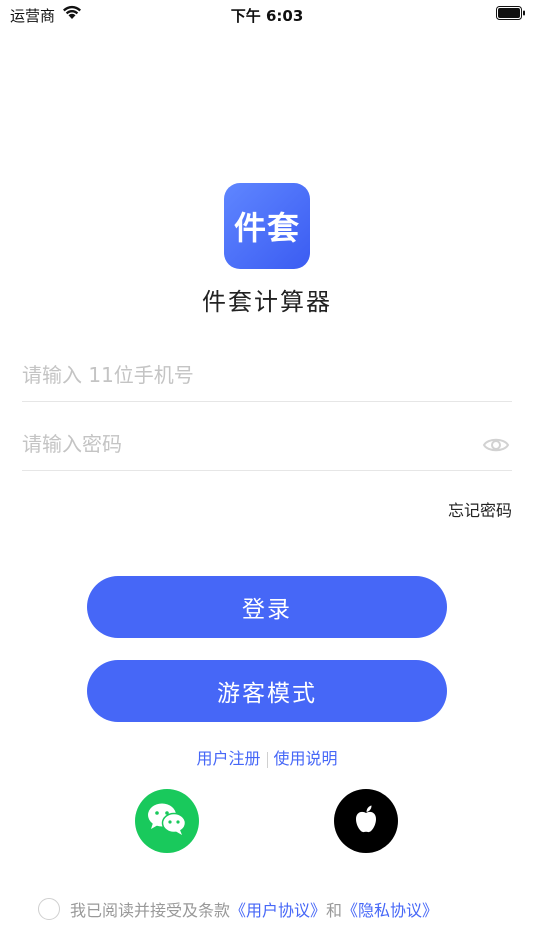 This screenshot has width=534, height=950. I want to click on status-time: 下午 6:03, so click(267, 16).